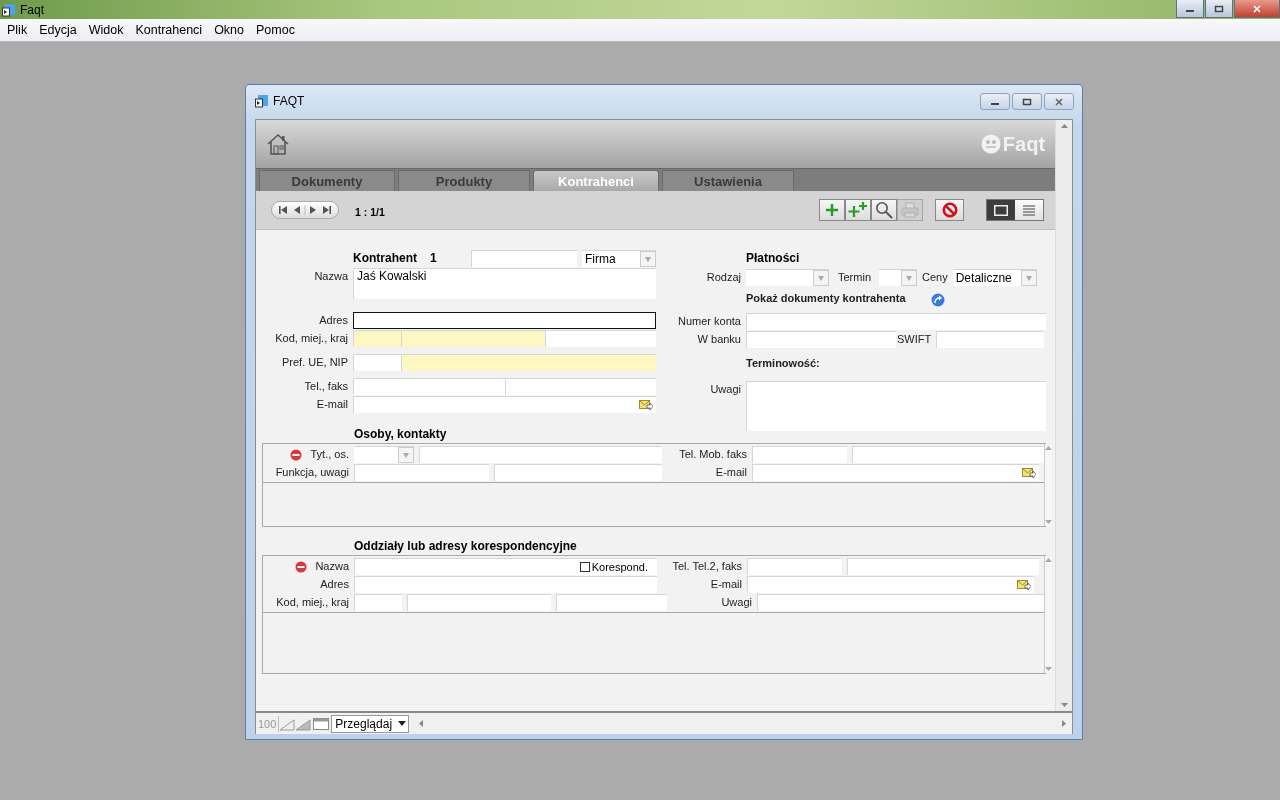  I want to click on status-toggle-icon, so click(321, 723).